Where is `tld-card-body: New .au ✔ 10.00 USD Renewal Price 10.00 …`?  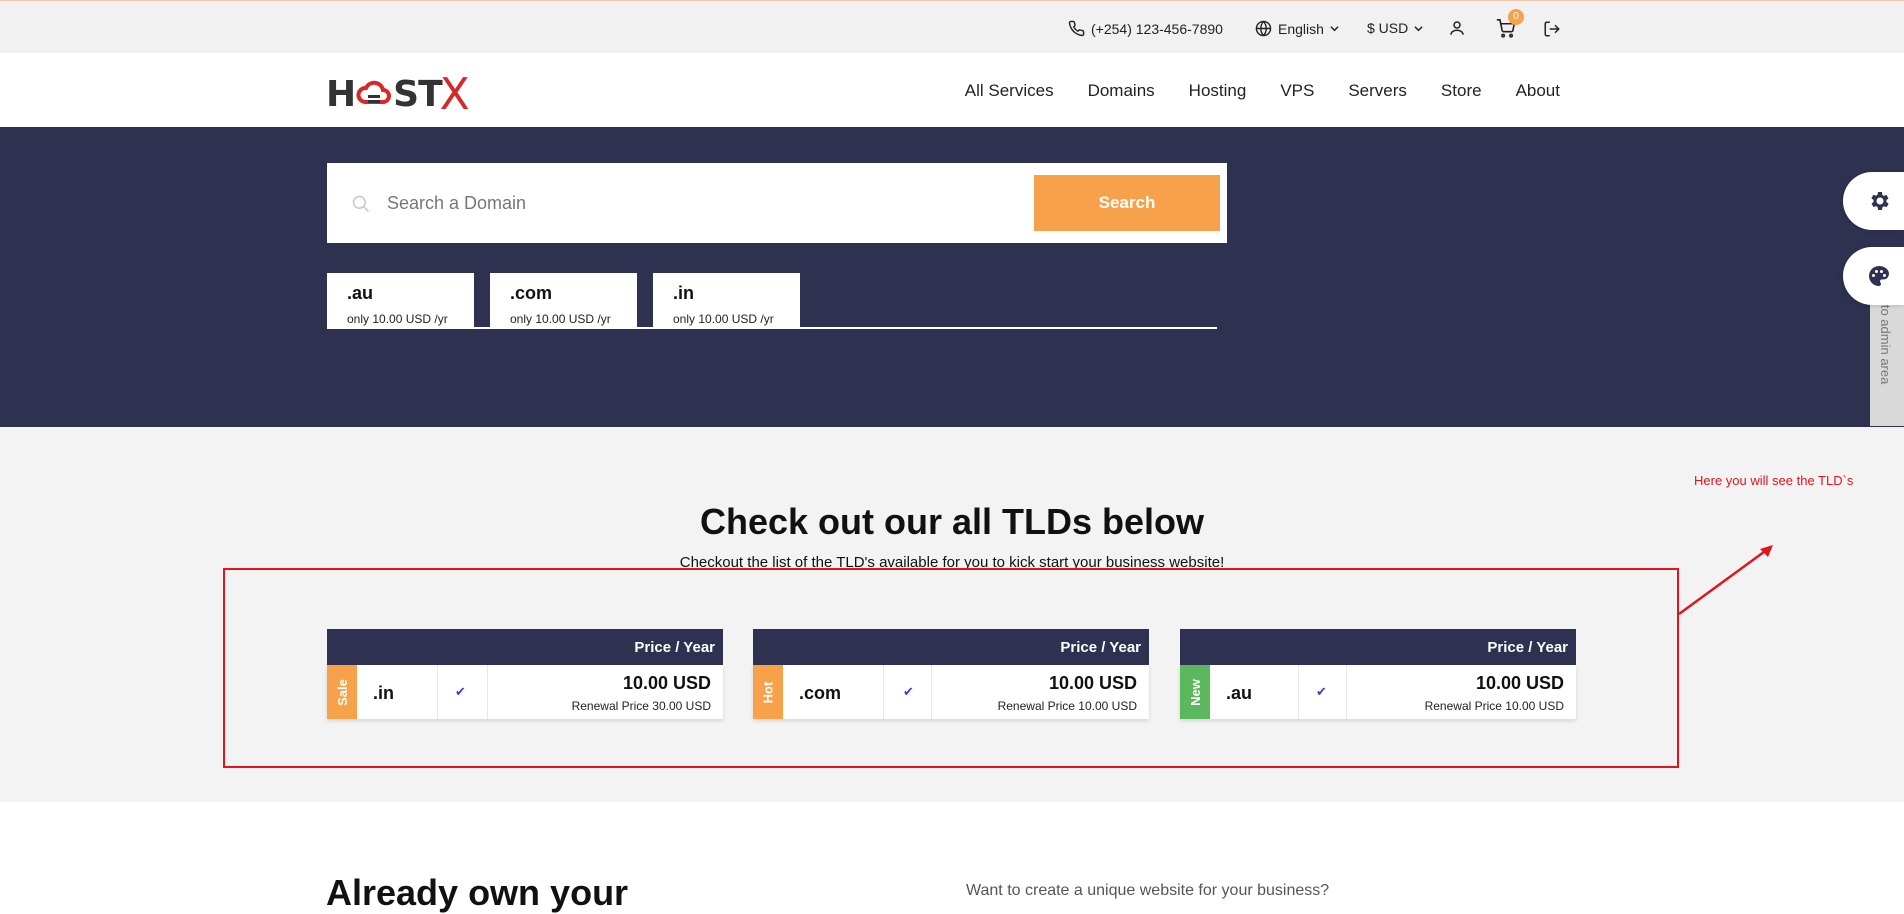 tld-card-body: New .au ✔ 10.00 USD Renewal Price 10.00 … is located at coordinates (1378, 692).